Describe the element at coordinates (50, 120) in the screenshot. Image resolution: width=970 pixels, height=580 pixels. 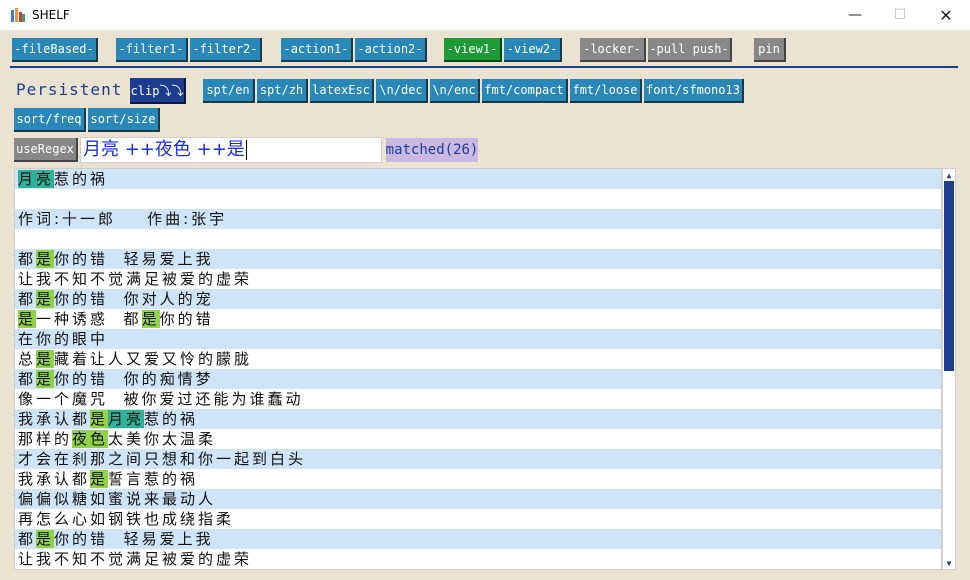
I see `sort-freq-button: sort/freq` at that location.